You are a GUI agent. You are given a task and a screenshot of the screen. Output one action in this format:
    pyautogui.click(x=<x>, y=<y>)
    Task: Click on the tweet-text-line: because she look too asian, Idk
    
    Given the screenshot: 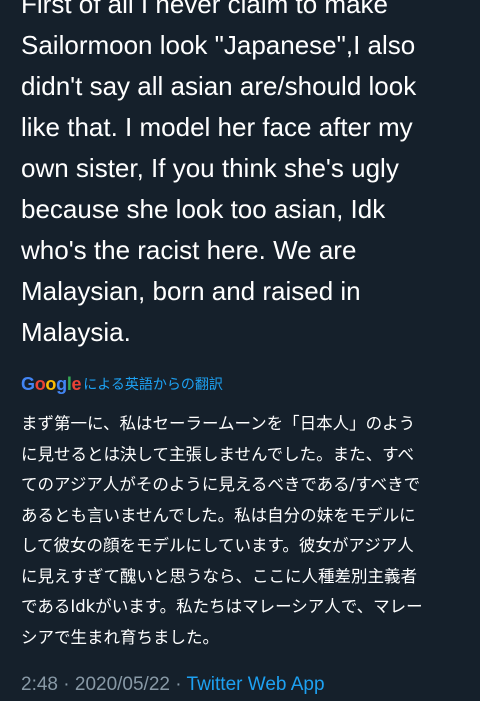 What is the action you would take?
    pyautogui.click(x=203, y=209)
    